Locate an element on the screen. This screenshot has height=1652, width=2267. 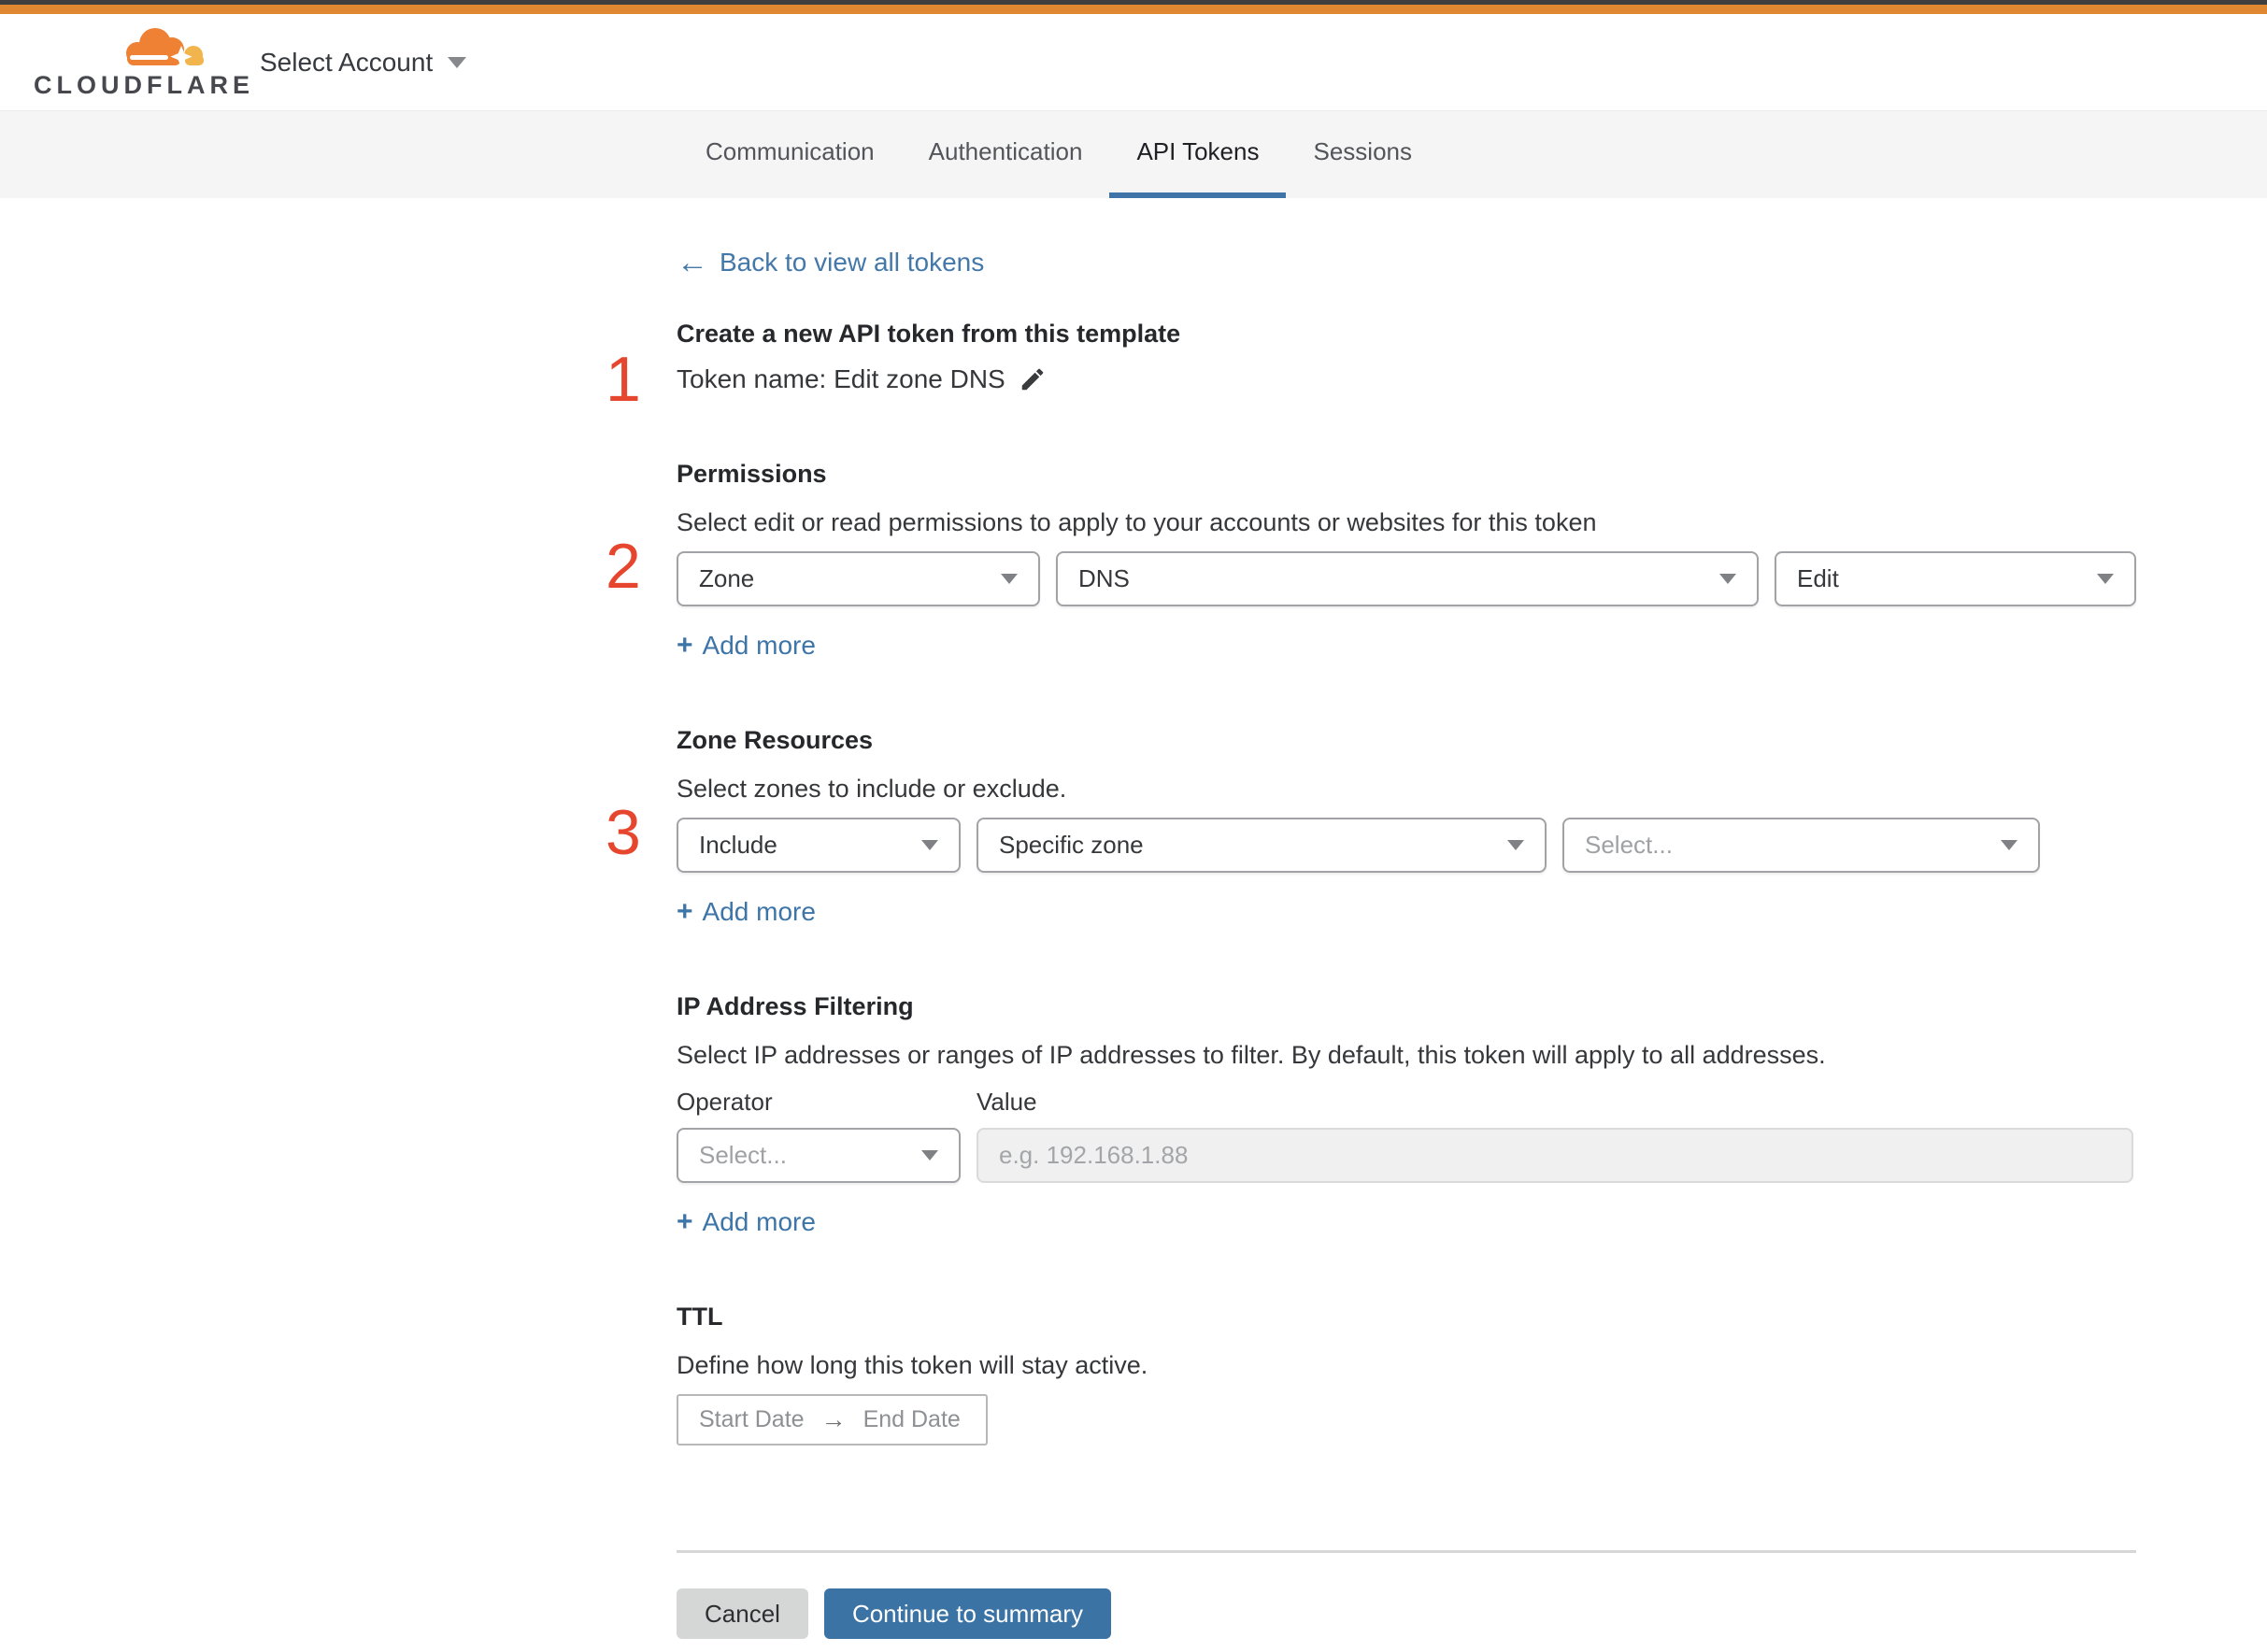
permissions-add-more-link: + Add more is located at coordinates (746, 646).